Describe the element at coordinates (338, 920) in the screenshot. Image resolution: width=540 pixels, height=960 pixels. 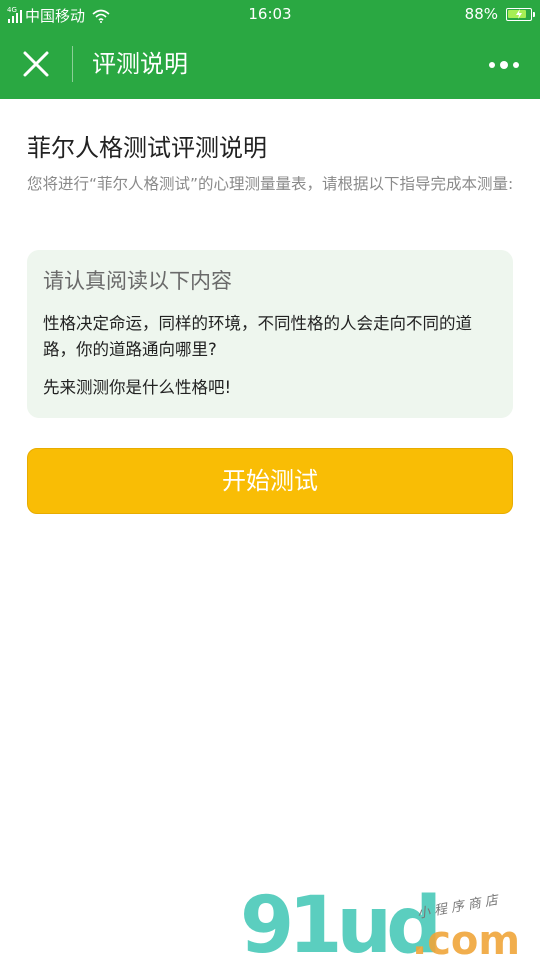
I see `svg-text: 91ud` at that location.